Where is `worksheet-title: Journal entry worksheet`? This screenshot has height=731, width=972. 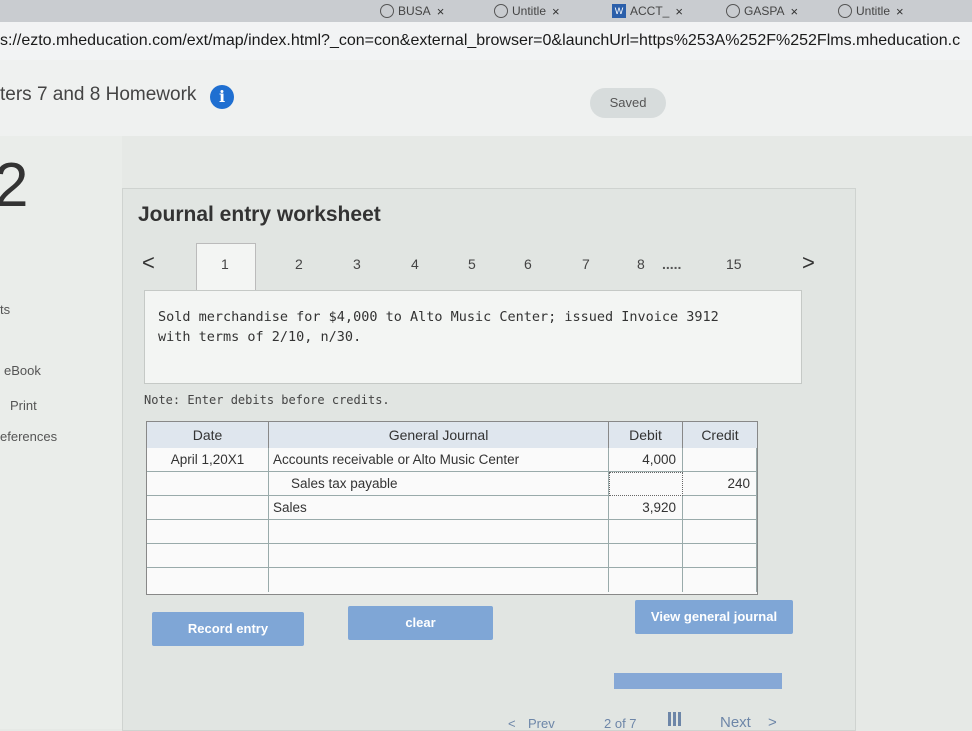
worksheet-title: Journal entry worksheet is located at coordinates (259, 214).